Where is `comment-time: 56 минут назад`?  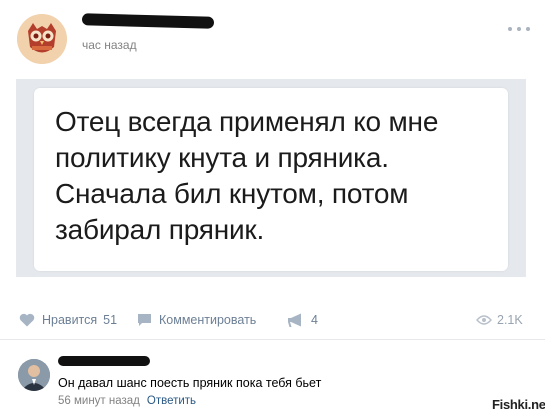 comment-time: 56 минут назад is located at coordinates (99, 401).